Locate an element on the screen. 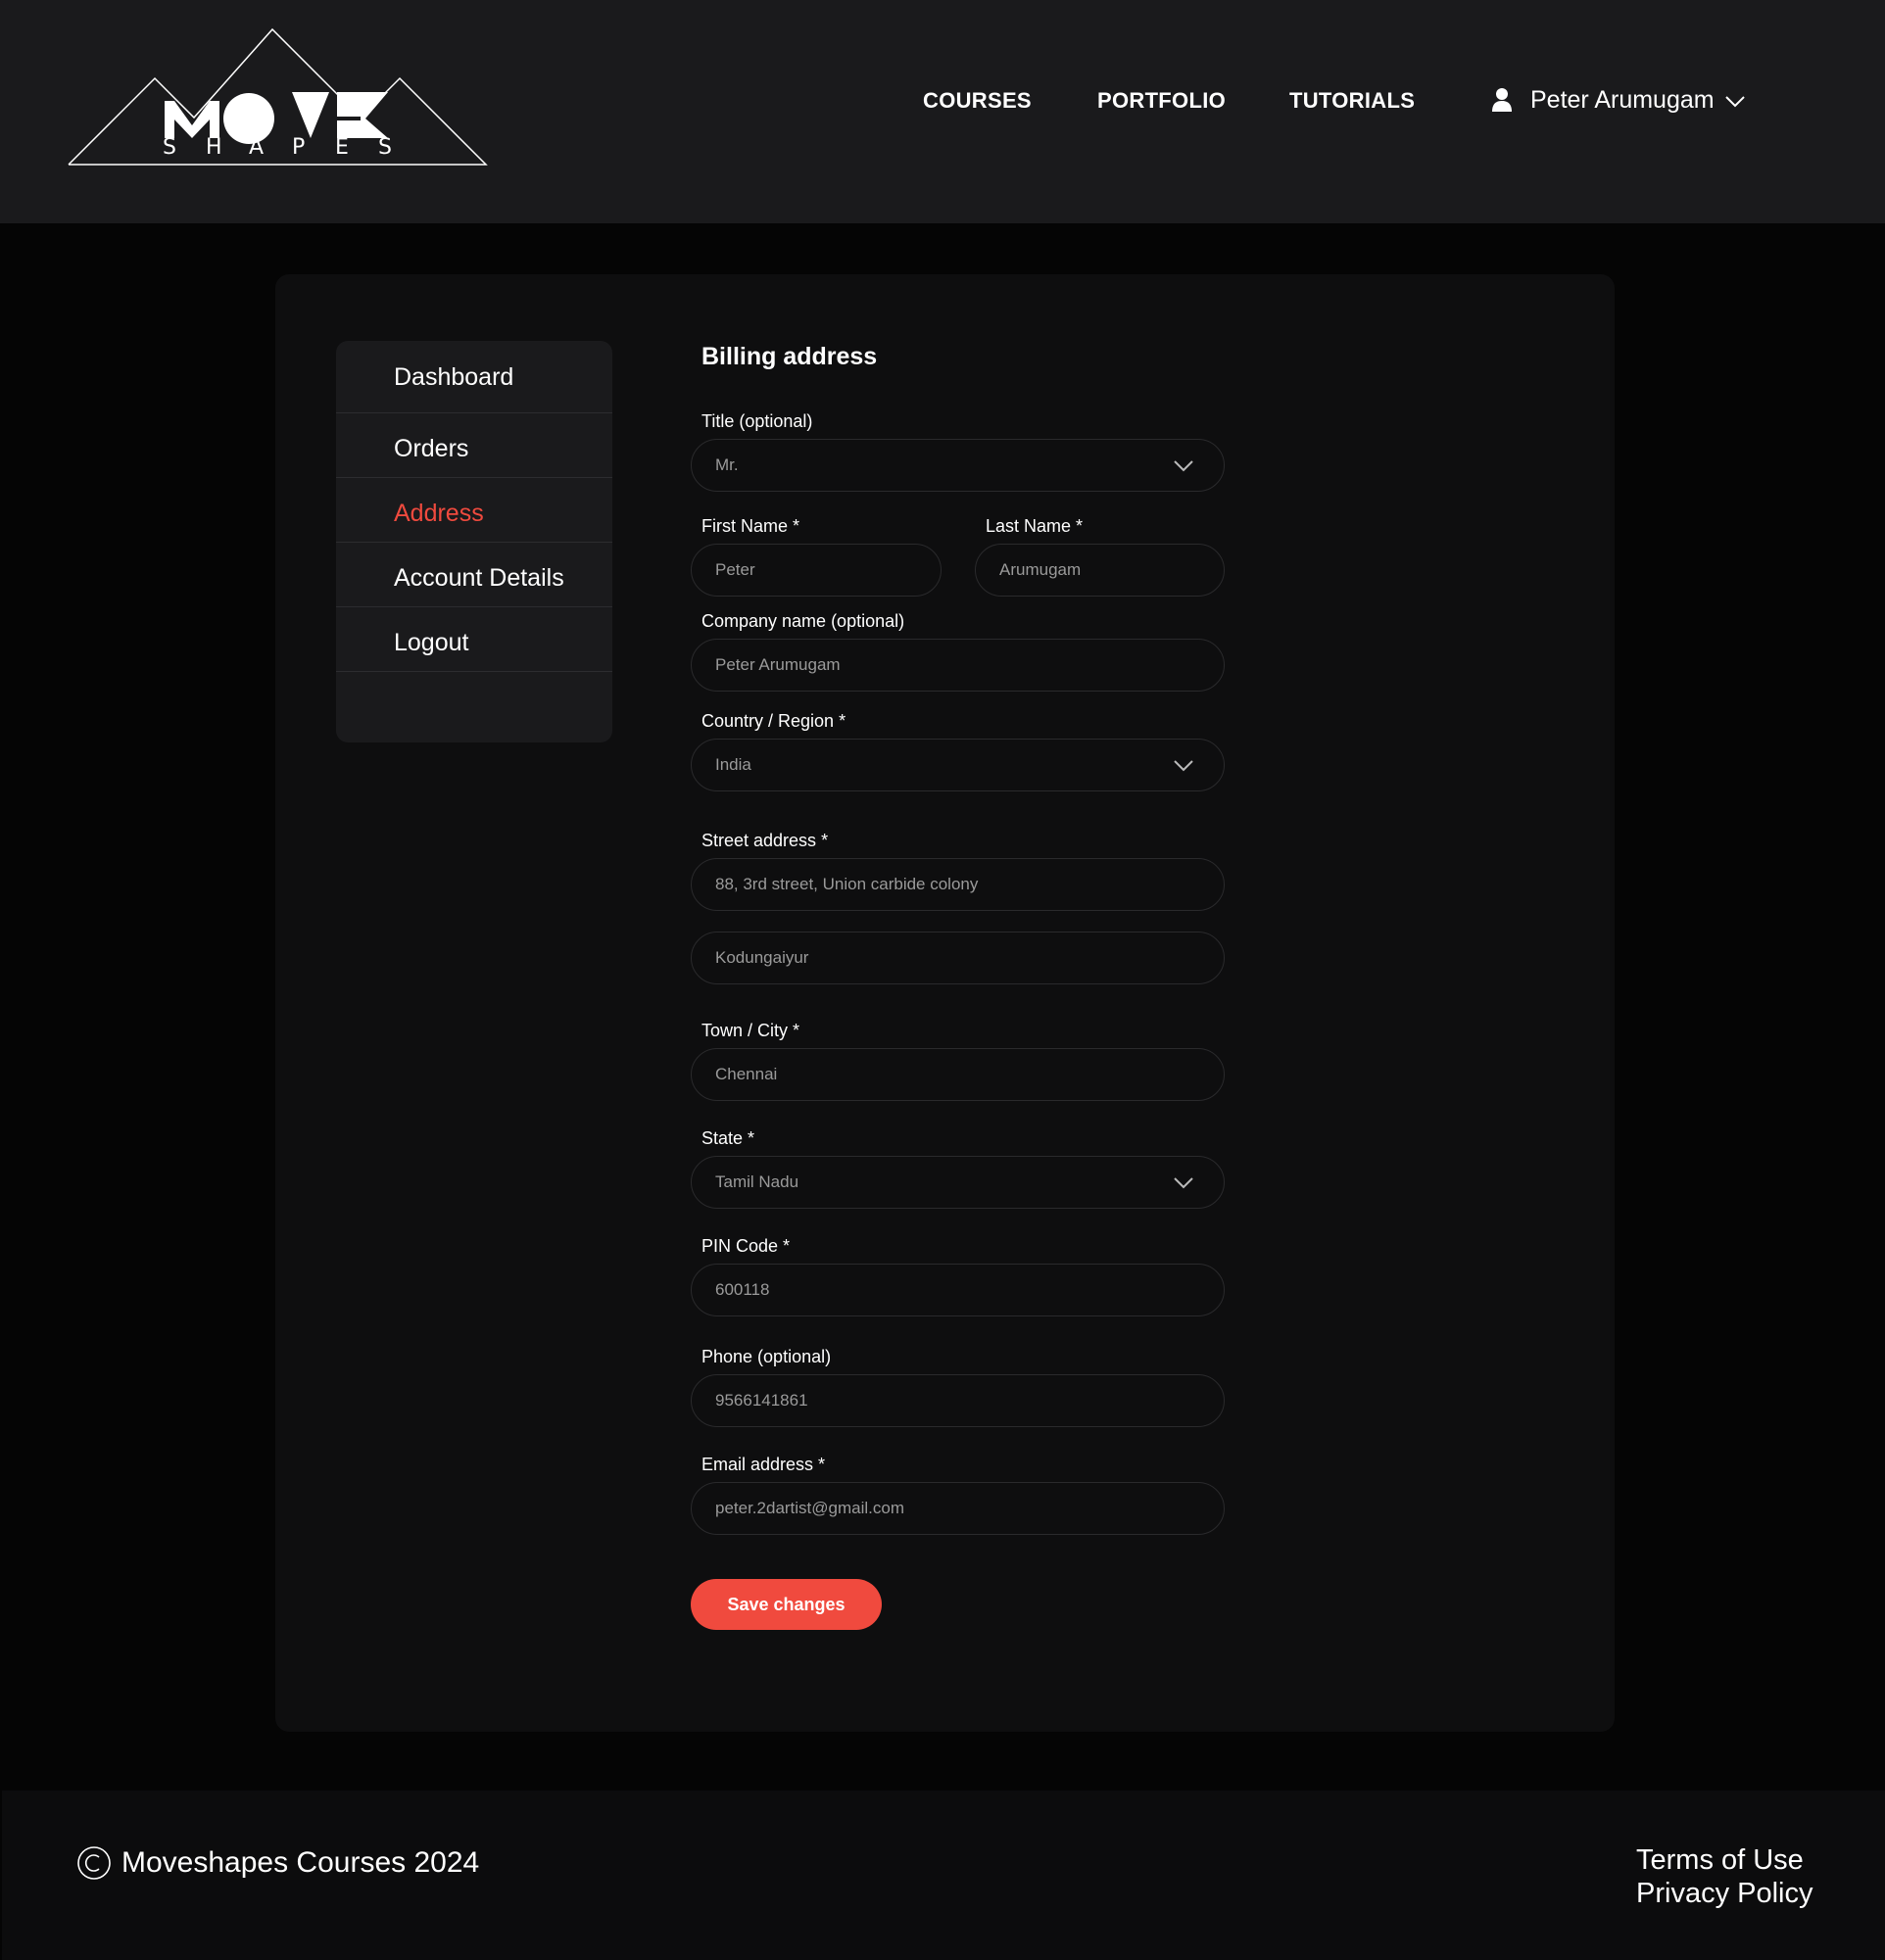 This screenshot has height=1960, width=1885. form-title: Billing address is located at coordinates (790, 357).